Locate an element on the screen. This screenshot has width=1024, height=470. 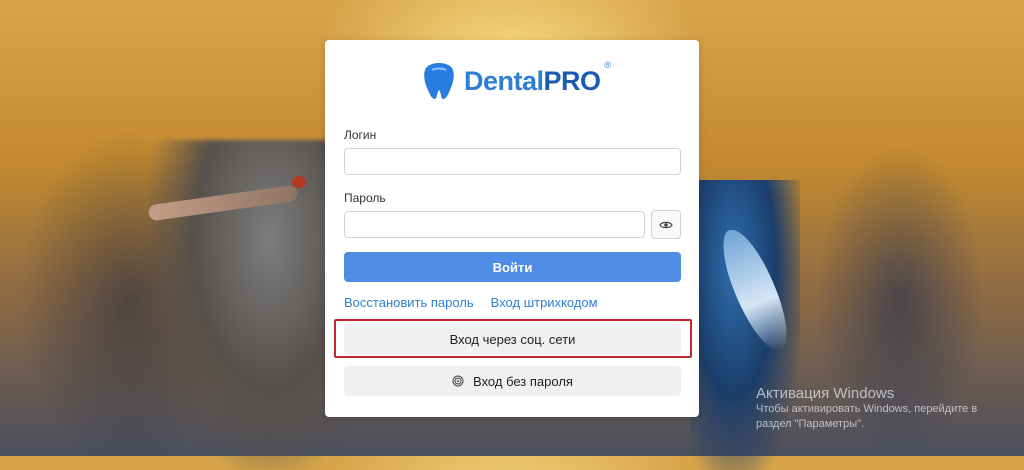
social-login-button: Вход через соц. сети is located at coordinates (512, 339).